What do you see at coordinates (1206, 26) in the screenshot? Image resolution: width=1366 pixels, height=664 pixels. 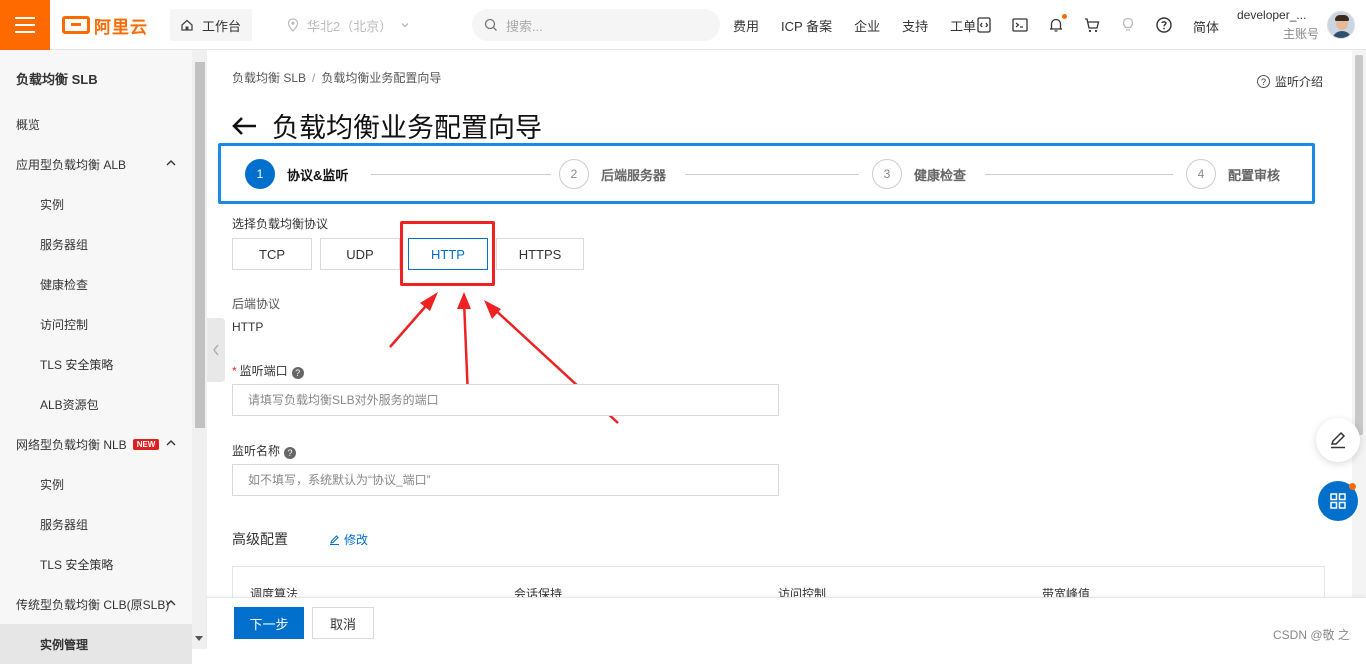 I see `language-switch: 简体` at bounding box center [1206, 26].